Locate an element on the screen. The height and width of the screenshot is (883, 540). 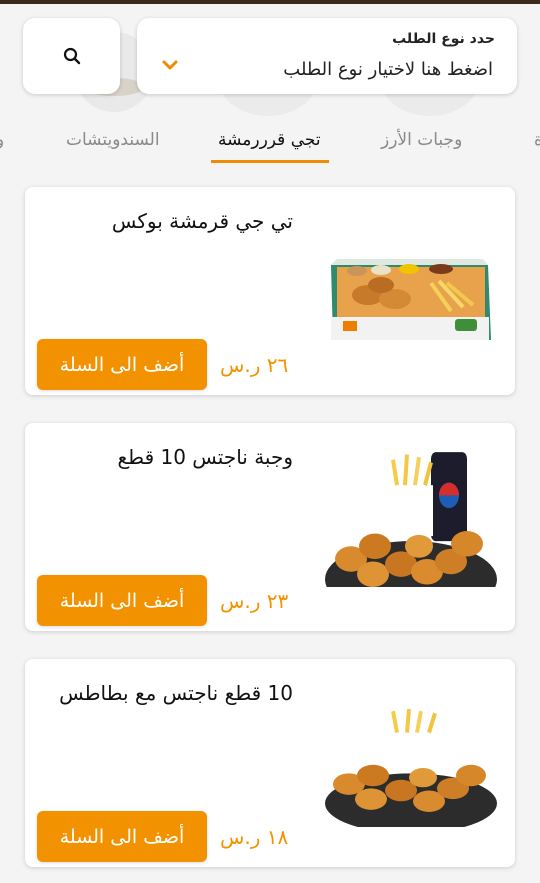
product-price: ٢٣ ر.س is located at coordinates (254, 601).